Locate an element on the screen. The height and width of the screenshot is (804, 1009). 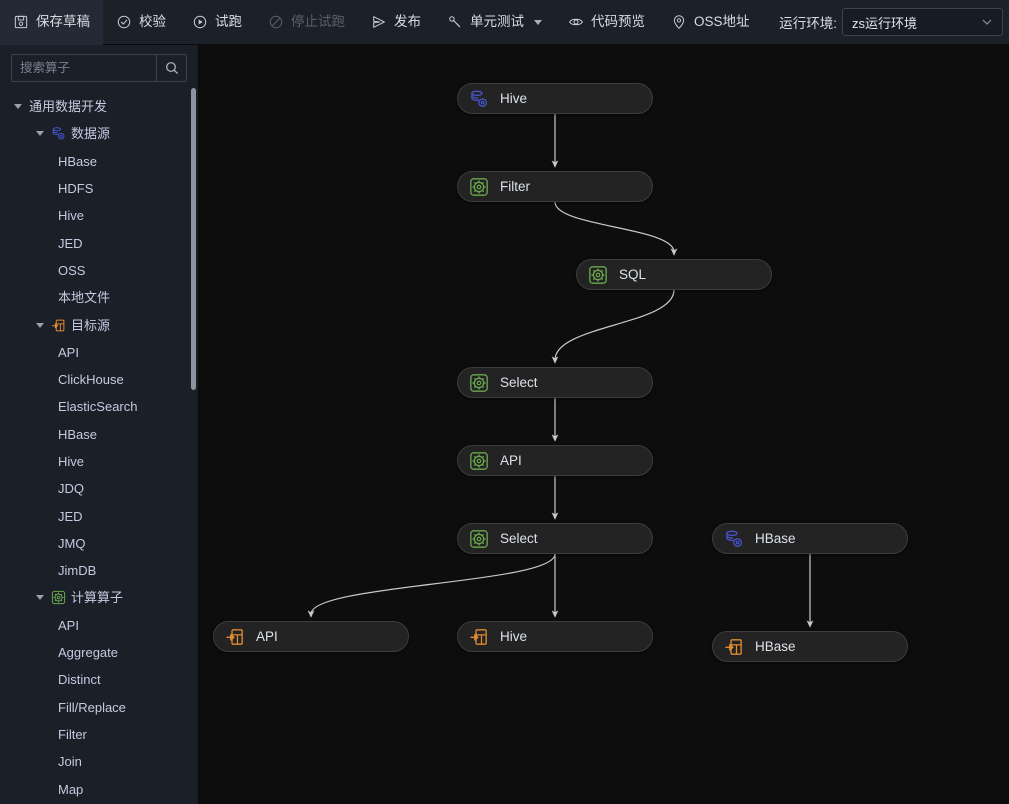
tree-item-ds-jed: JED is located at coordinates (99, 242).